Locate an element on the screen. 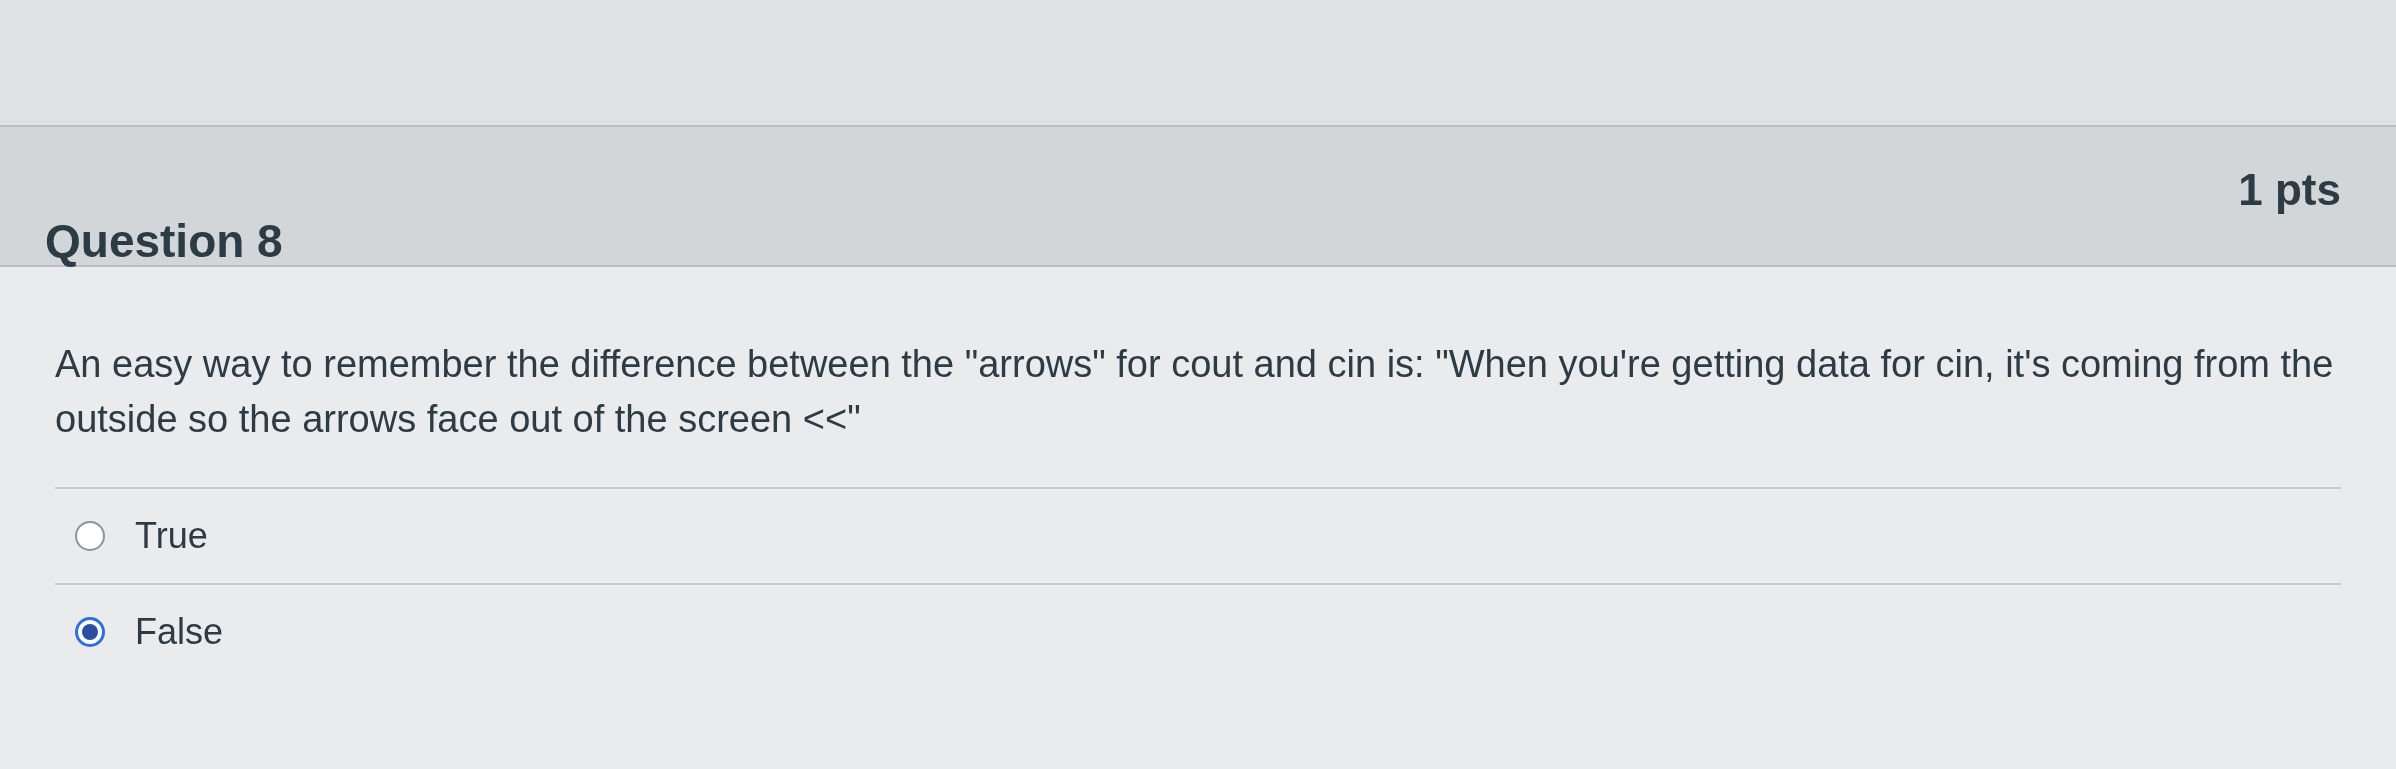  answer-label: True is located at coordinates (171, 536).